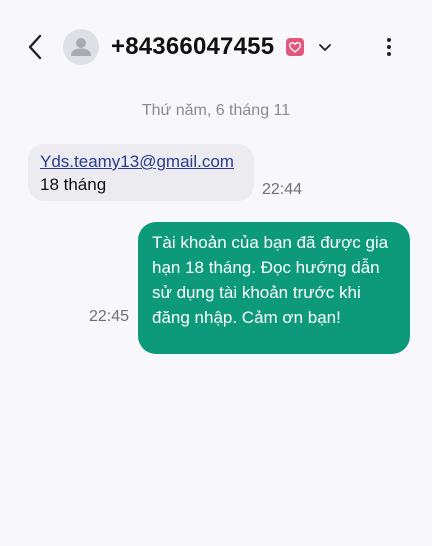 The height and width of the screenshot is (546, 432). I want to click on avatar, so click(81, 47).